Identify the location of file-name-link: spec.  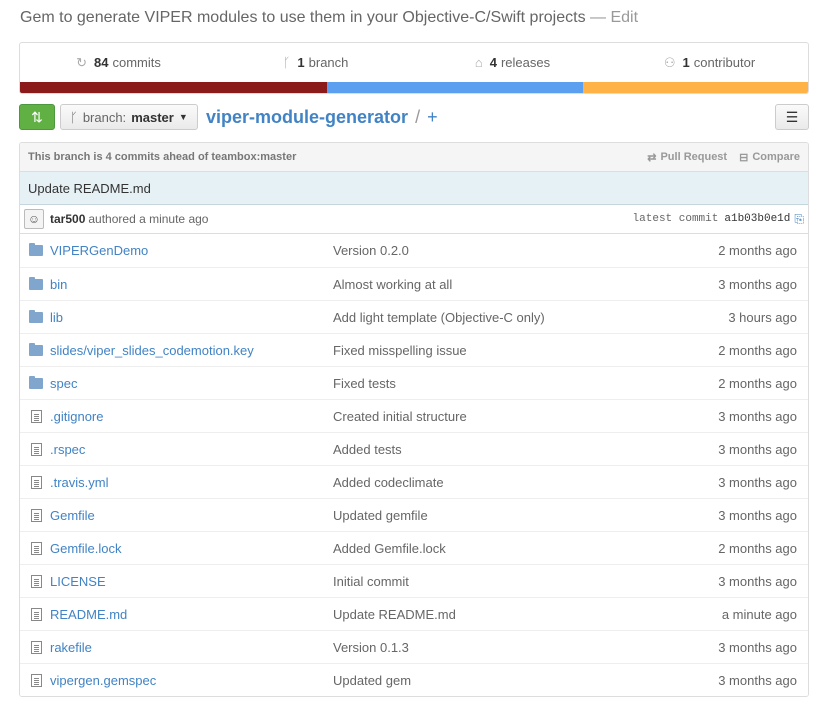
(191, 383).